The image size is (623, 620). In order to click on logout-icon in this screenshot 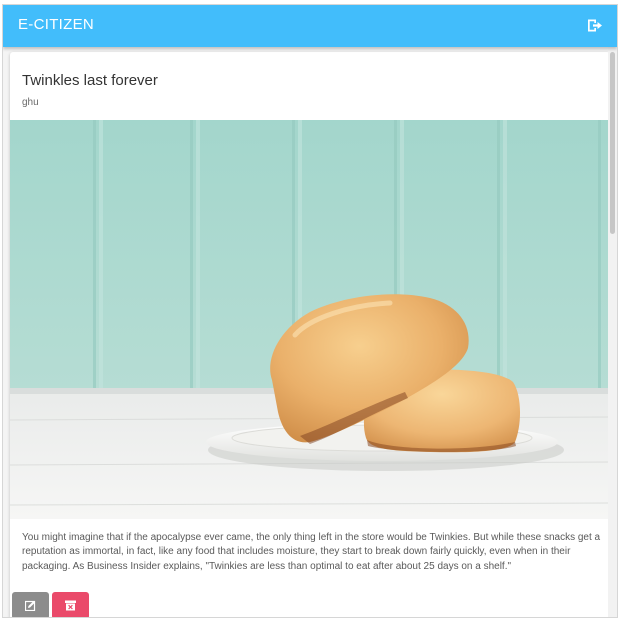, I will do `click(595, 25)`.